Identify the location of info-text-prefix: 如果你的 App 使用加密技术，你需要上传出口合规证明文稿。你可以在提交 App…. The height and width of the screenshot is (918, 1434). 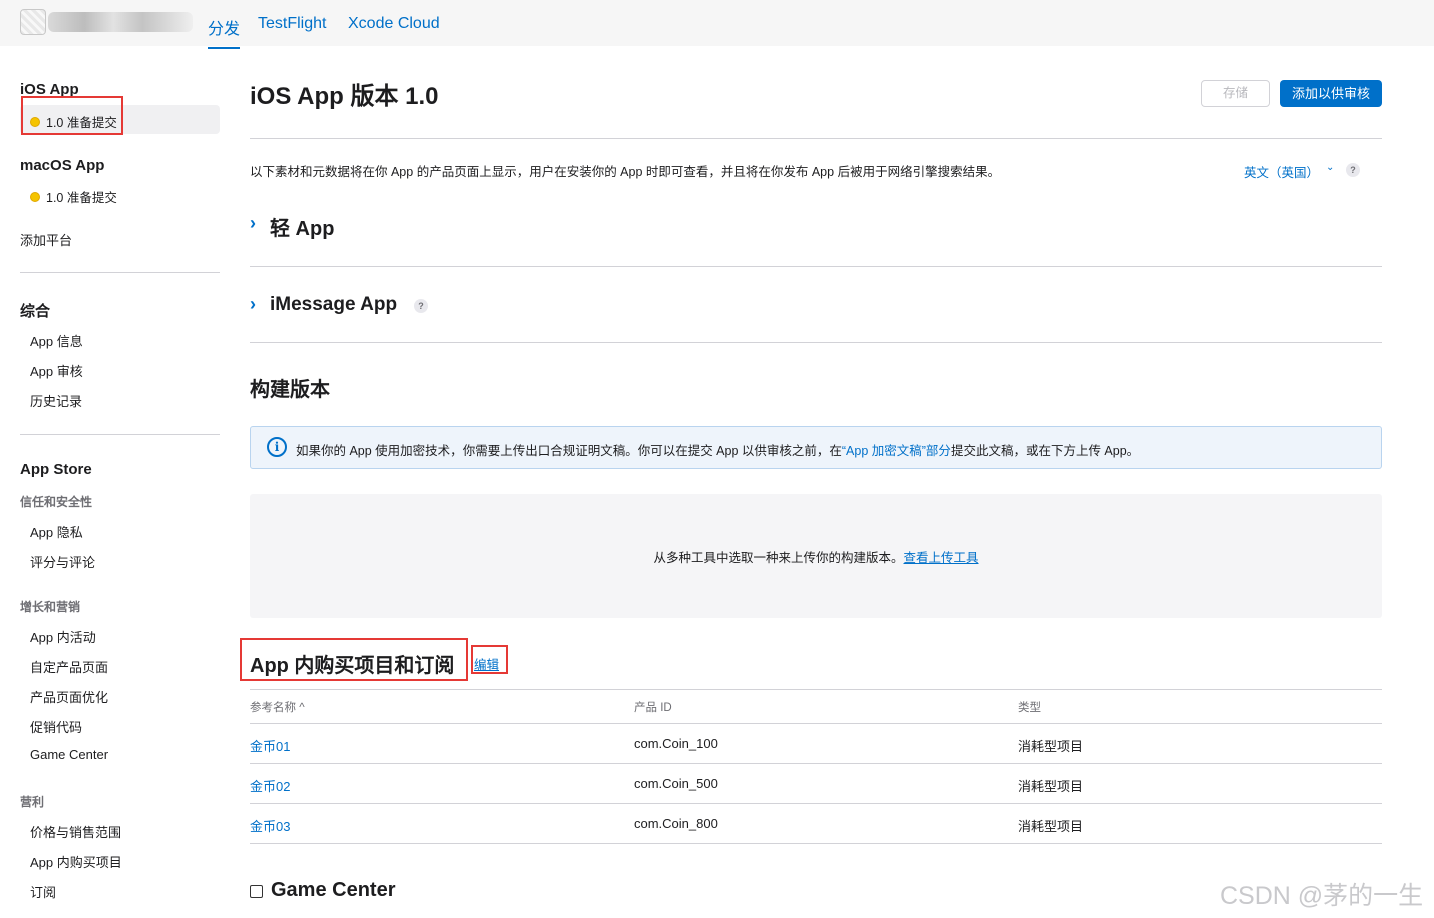
(569, 451).